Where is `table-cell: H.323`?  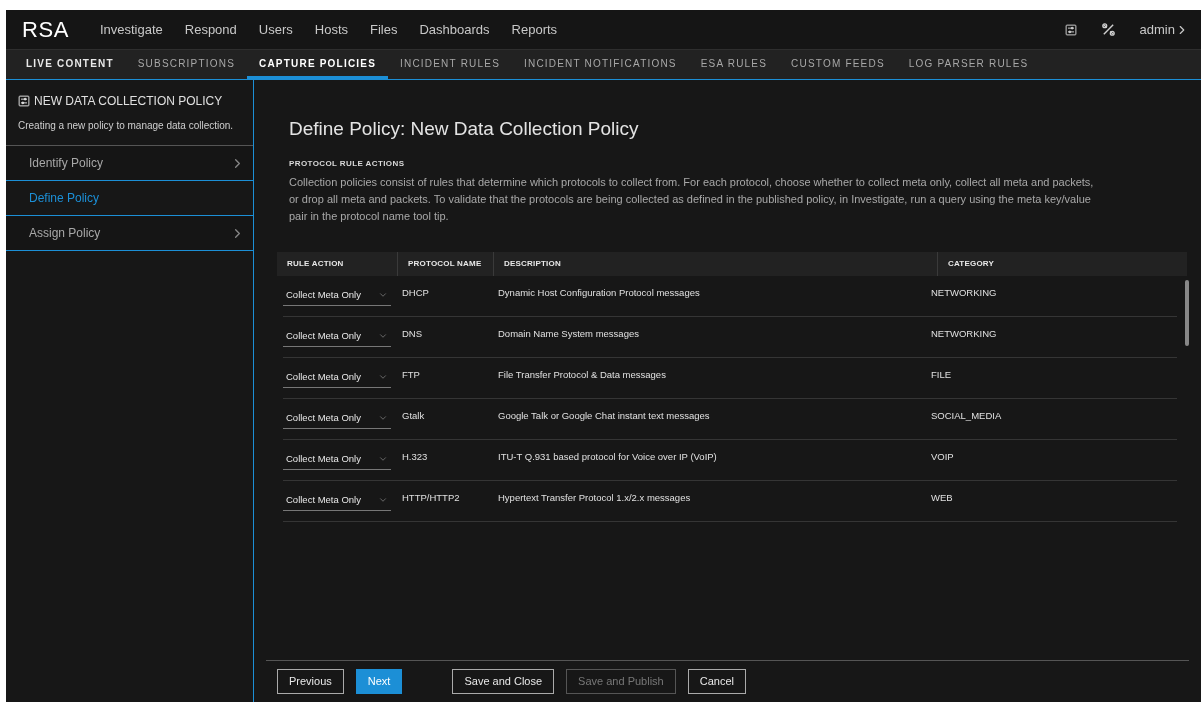
table-cell: H.323 is located at coordinates (415, 456).